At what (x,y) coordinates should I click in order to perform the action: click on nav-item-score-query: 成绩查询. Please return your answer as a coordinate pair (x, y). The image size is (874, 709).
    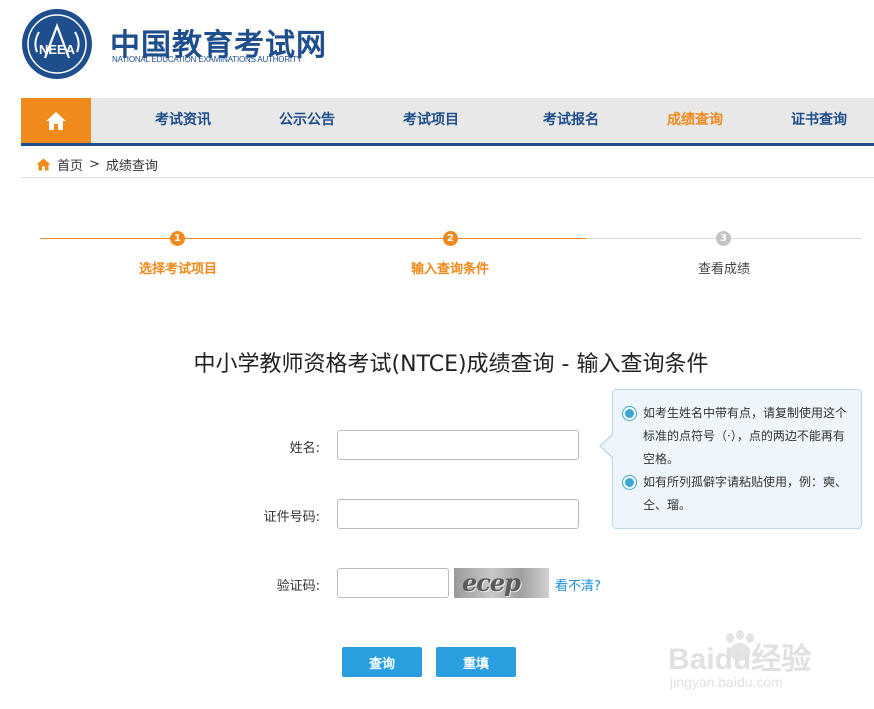
    Looking at the image, I should click on (695, 120).